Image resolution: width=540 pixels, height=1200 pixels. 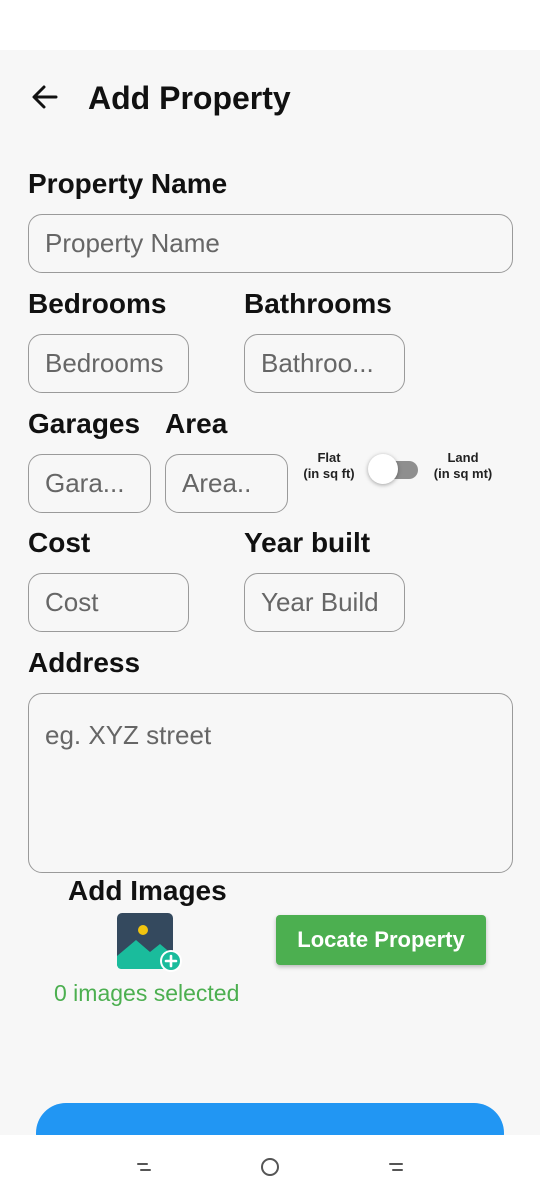 What do you see at coordinates (329, 457) in the screenshot?
I see `flat-label-line1: Flat` at bounding box center [329, 457].